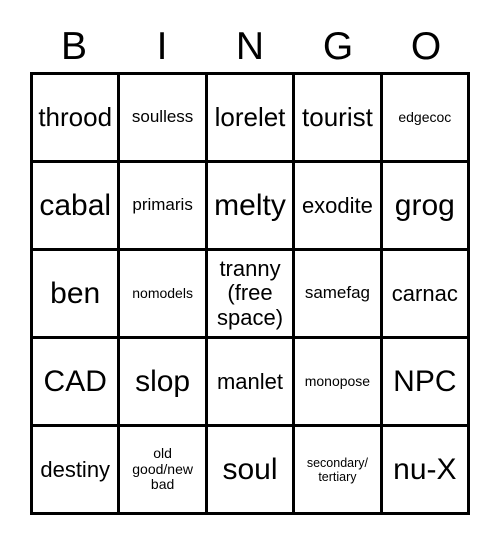  I want to click on bingo-cell-label: exodite, so click(337, 205).